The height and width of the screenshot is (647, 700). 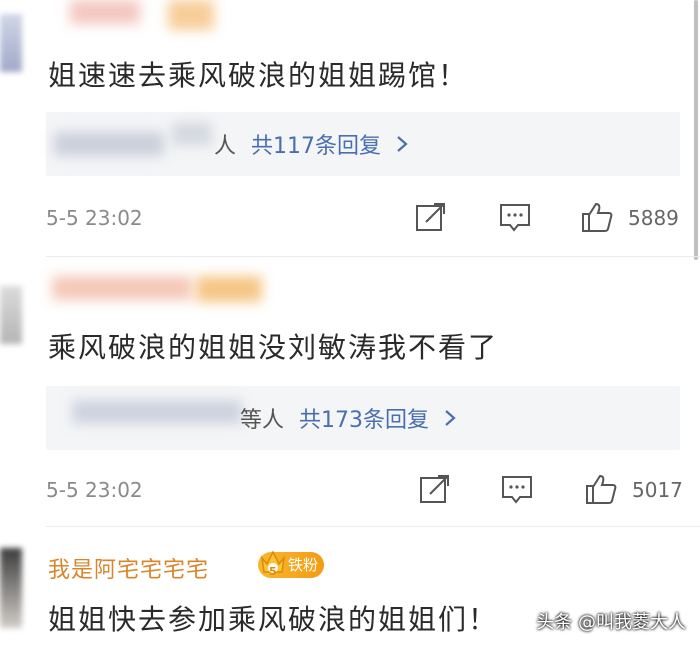 What do you see at coordinates (273, 563) in the screenshot?
I see `crown-icon: 5` at bounding box center [273, 563].